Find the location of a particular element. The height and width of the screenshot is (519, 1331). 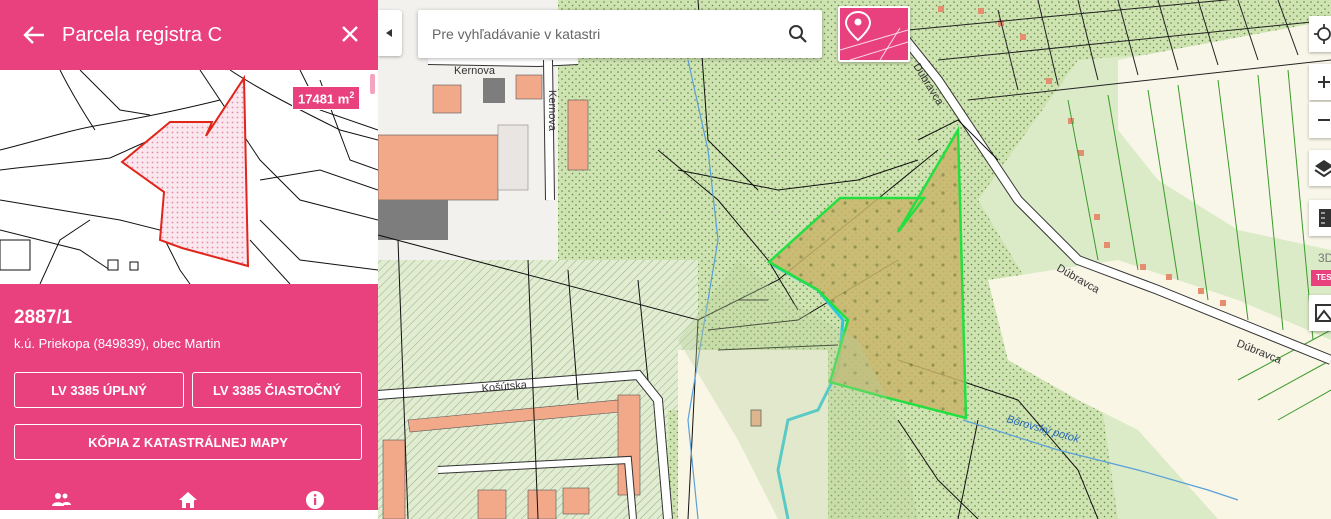

info-tab is located at coordinates (315, 500).